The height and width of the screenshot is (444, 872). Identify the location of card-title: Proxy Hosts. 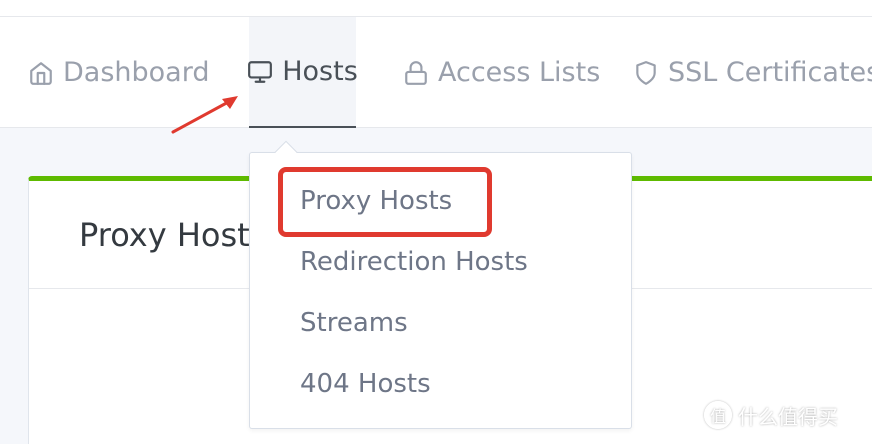
(173, 234).